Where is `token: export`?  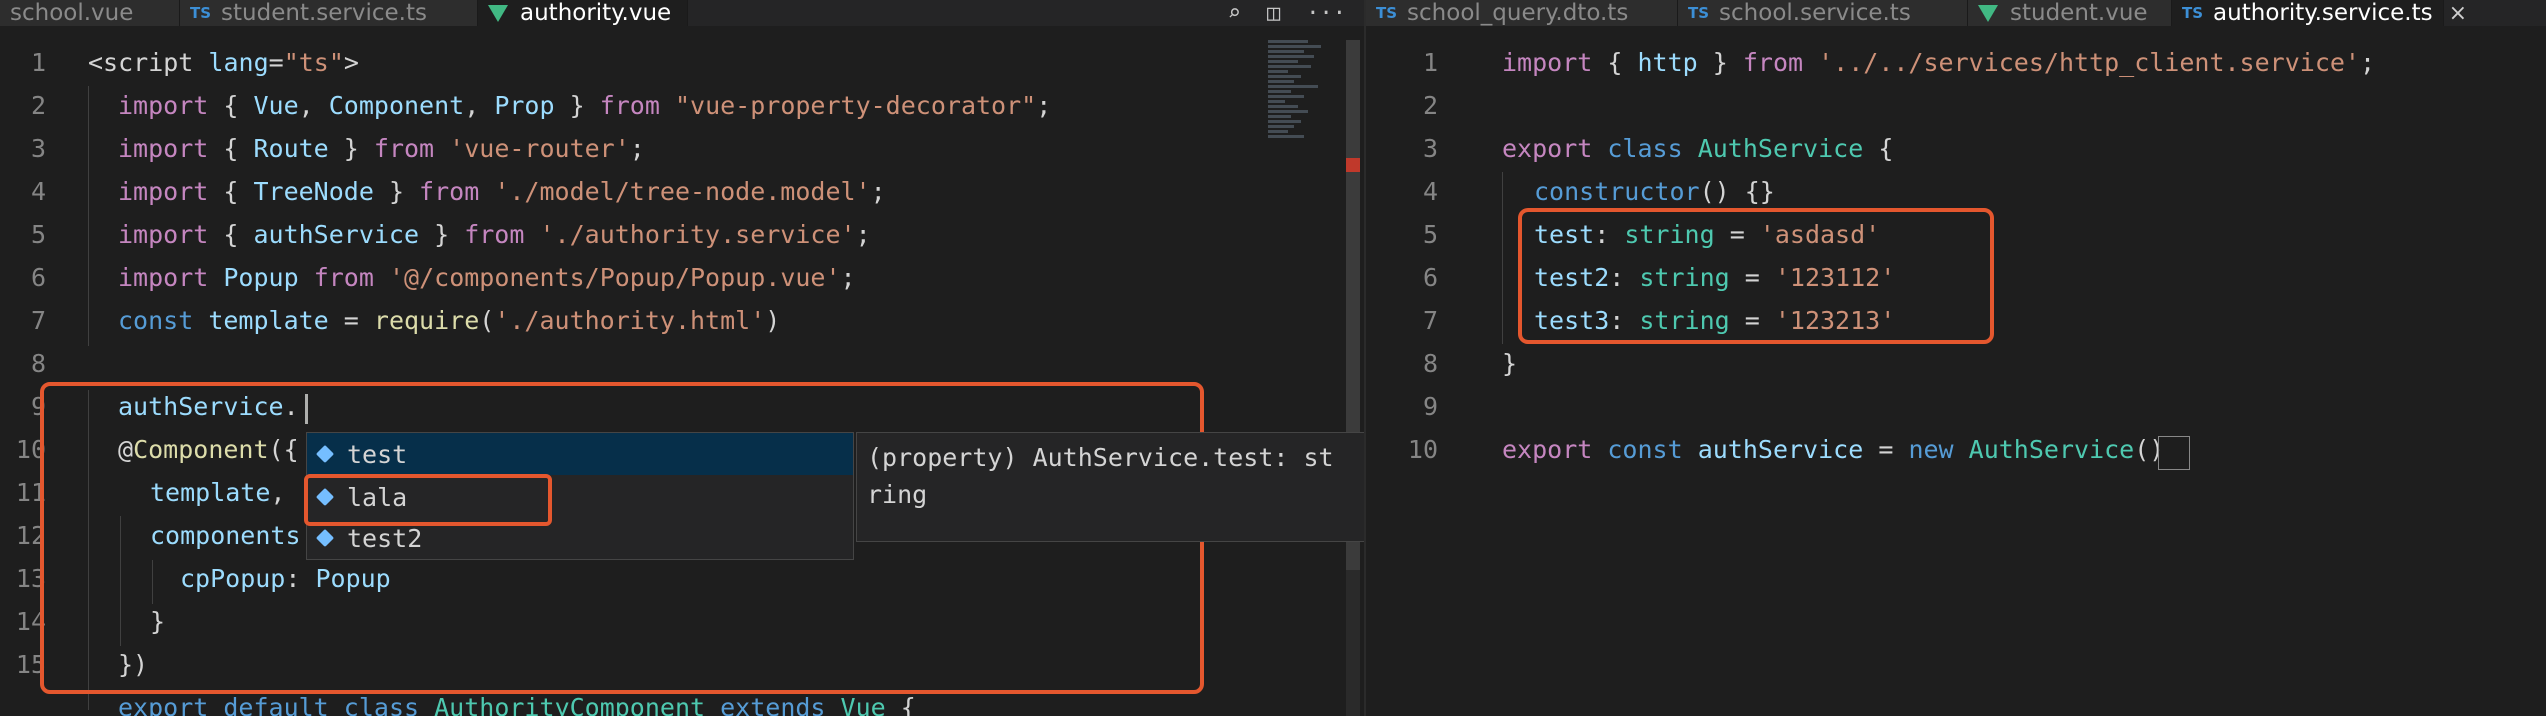
token: export is located at coordinates (163, 704).